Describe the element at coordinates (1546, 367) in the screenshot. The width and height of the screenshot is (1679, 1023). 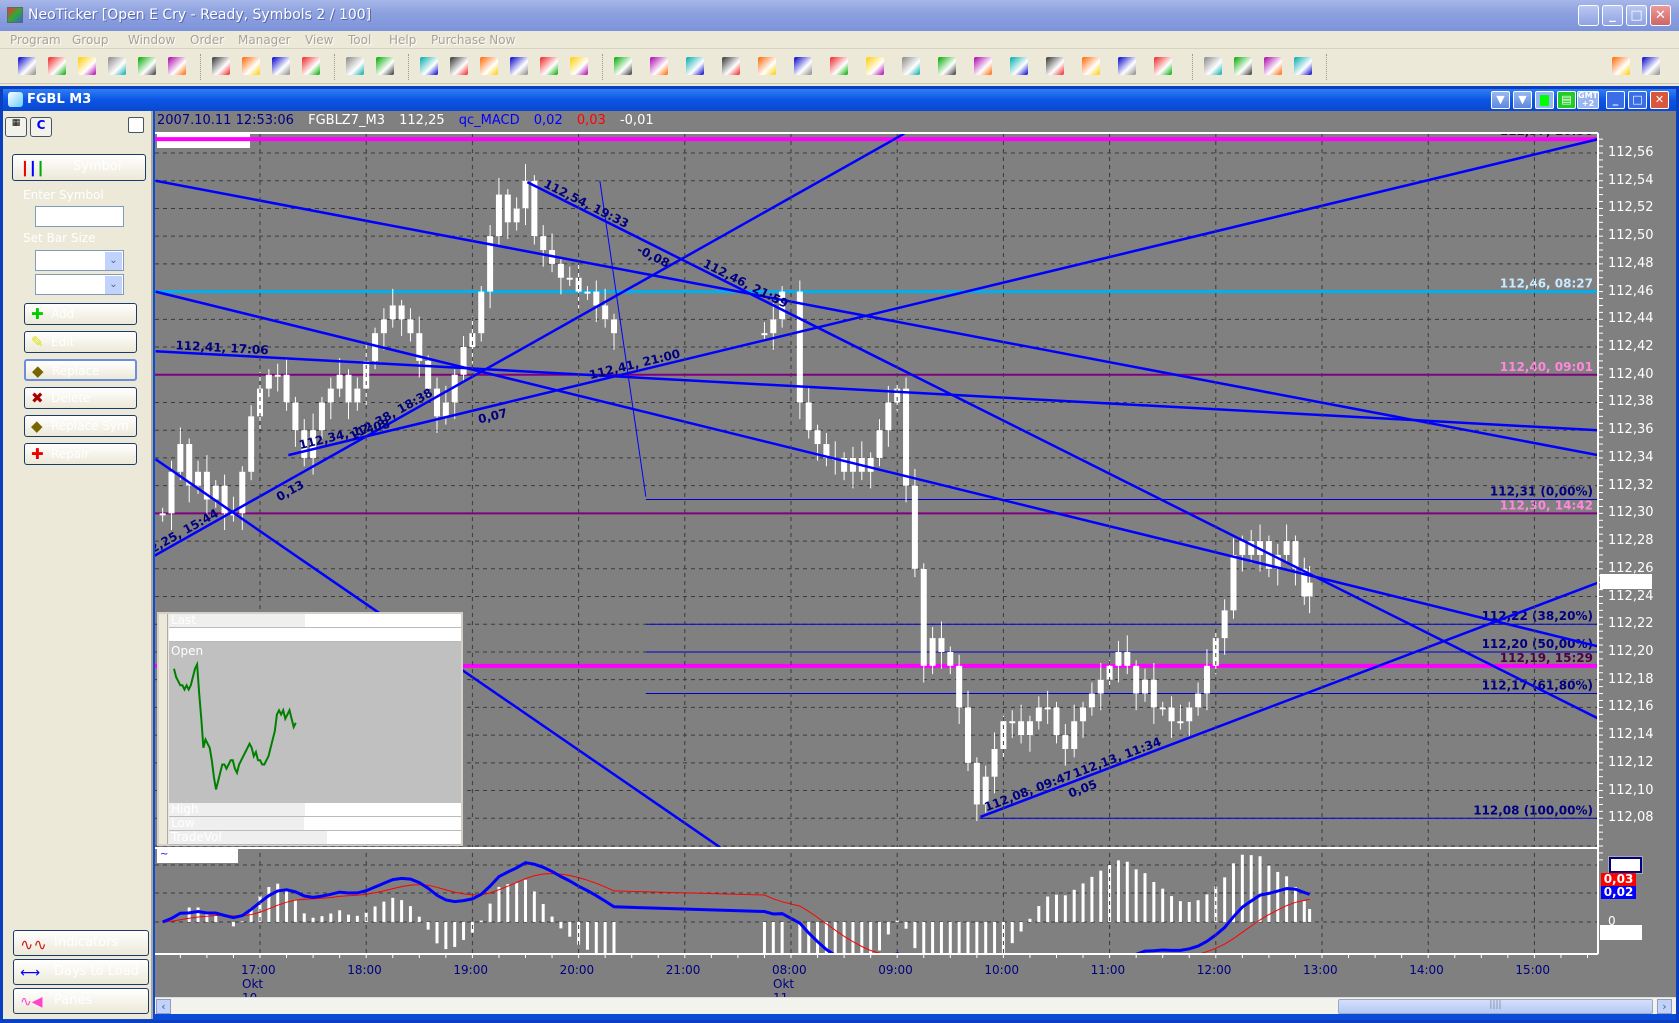
I see `level-label: 112,40, 09:01` at that location.